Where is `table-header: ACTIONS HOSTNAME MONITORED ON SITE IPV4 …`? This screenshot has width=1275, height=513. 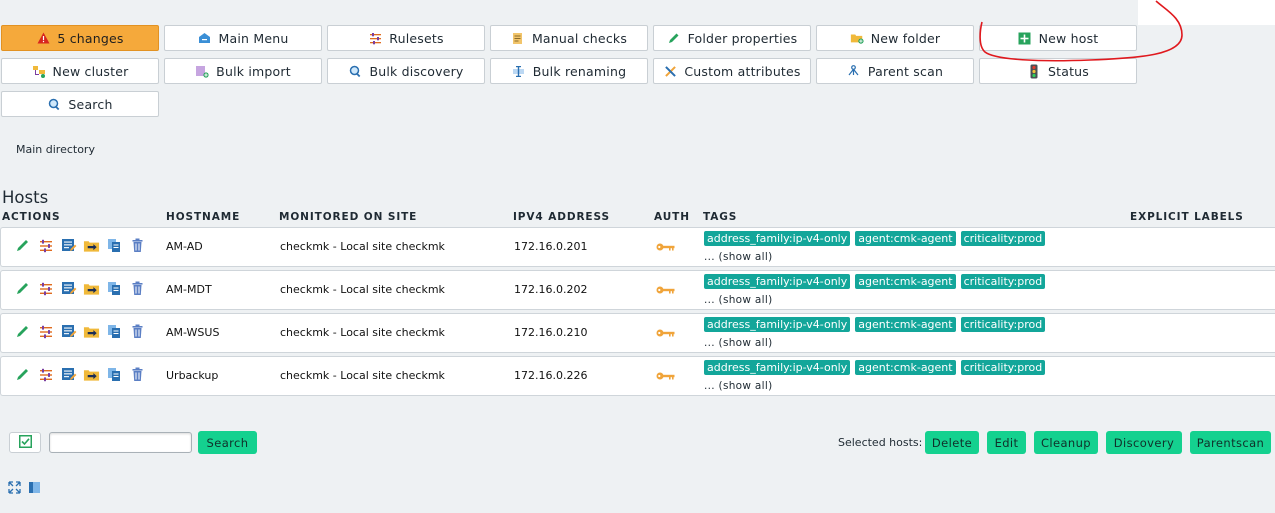
table-header: ACTIONS HOSTNAME MONITORED ON SITE IPV4 … is located at coordinates (637, 218).